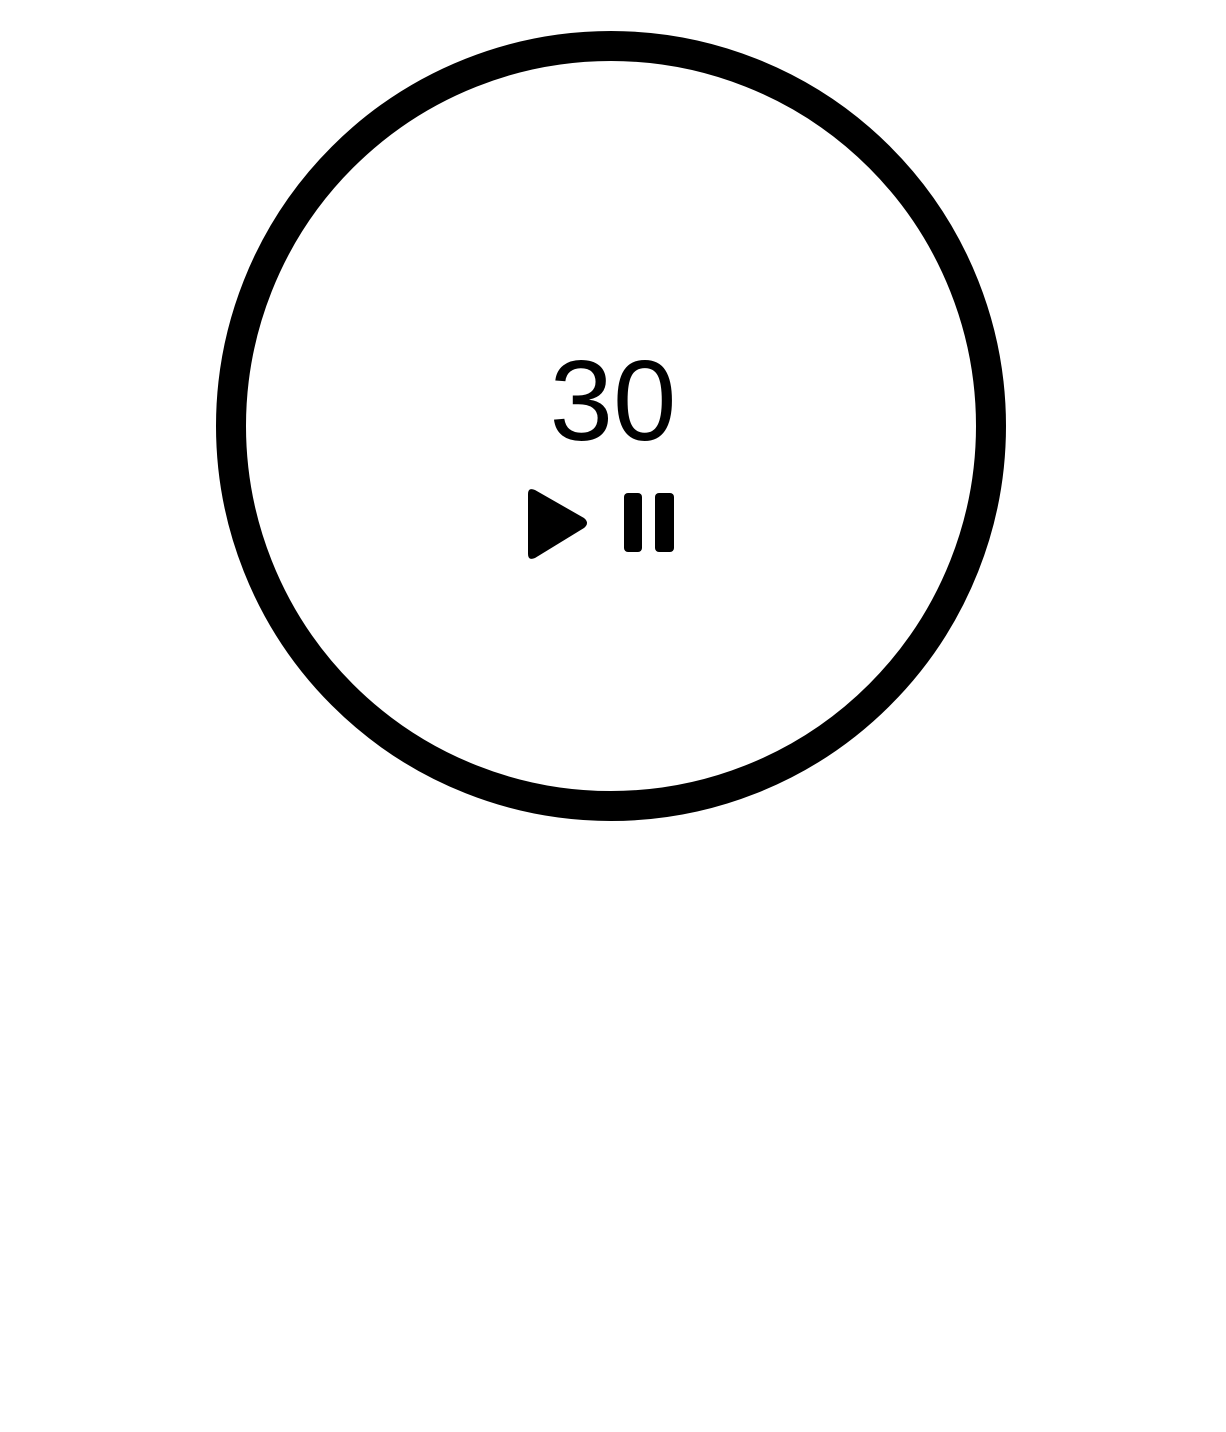 This screenshot has width=1226, height=1432. What do you see at coordinates (613, 401) in the screenshot?
I see `timer-value: 30` at bounding box center [613, 401].